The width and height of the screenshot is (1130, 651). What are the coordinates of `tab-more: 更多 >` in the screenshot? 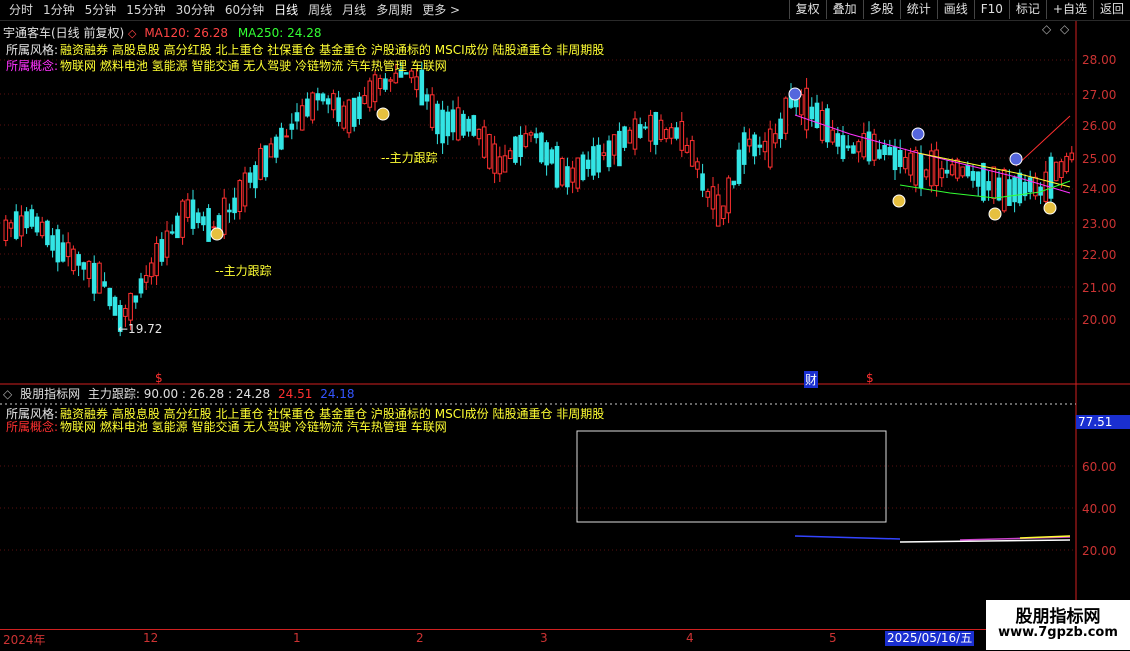 It's located at (441, 10).